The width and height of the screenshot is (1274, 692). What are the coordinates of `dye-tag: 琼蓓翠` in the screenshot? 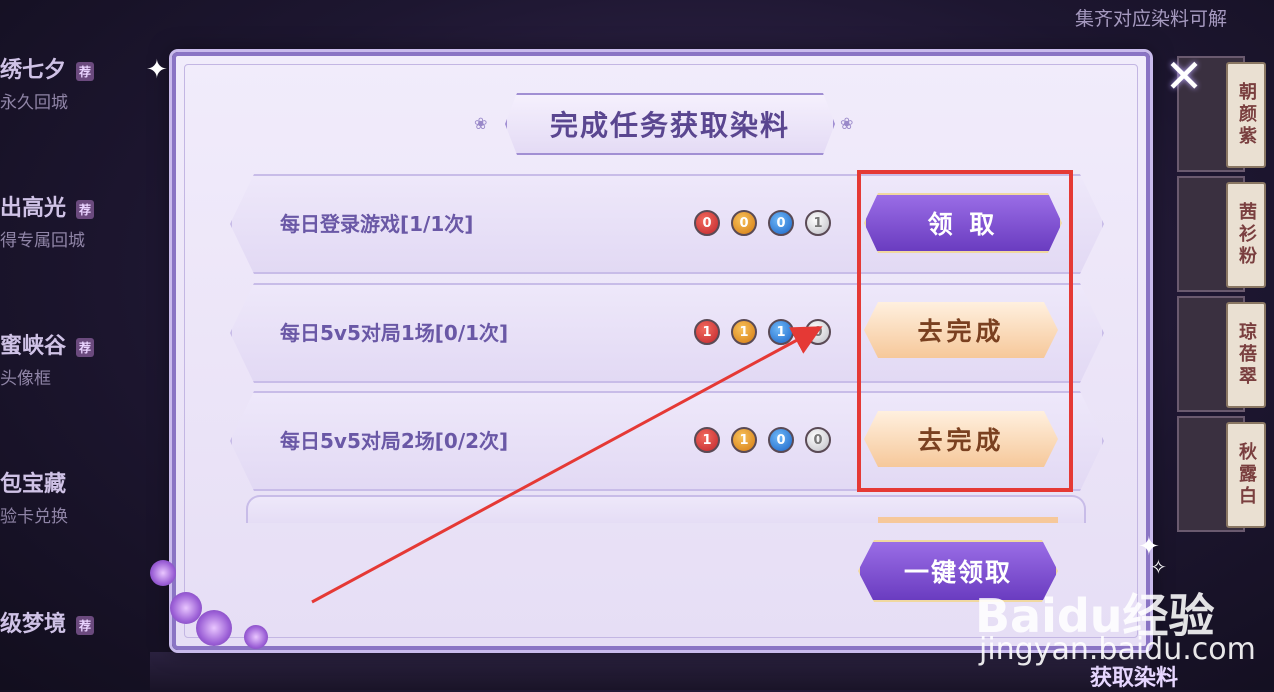 It's located at (1246, 355).